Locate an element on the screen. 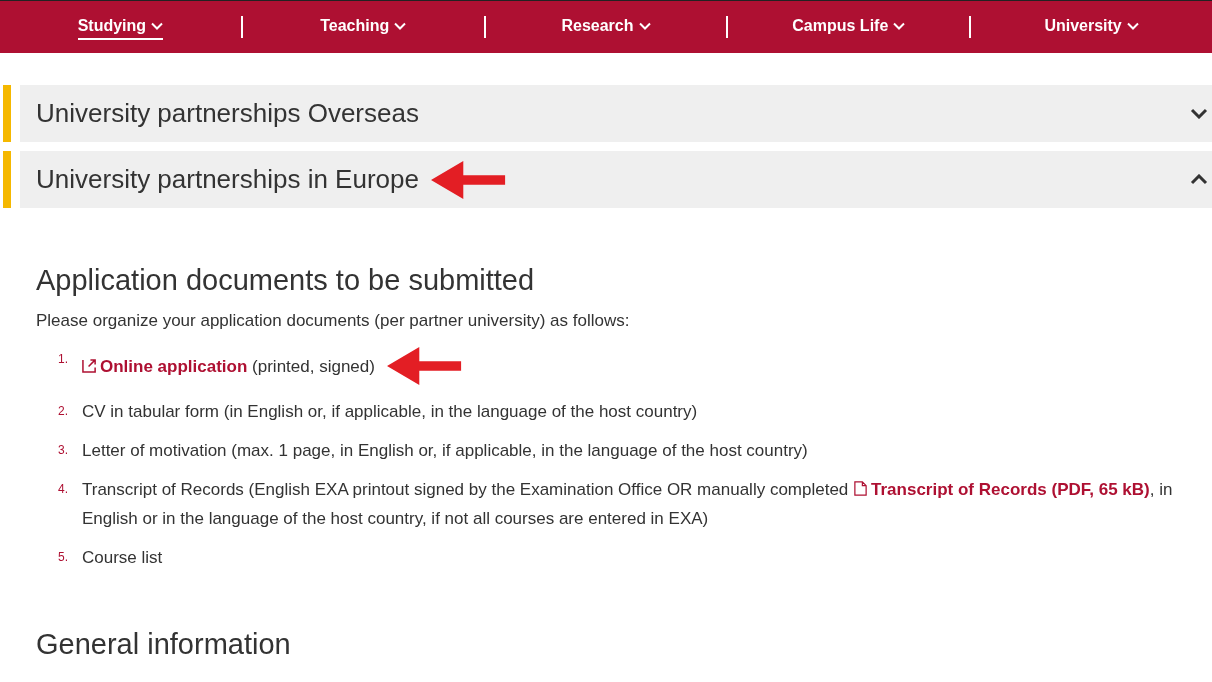 The width and height of the screenshot is (1212, 682). nav-link: University is located at coordinates (1091, 27).